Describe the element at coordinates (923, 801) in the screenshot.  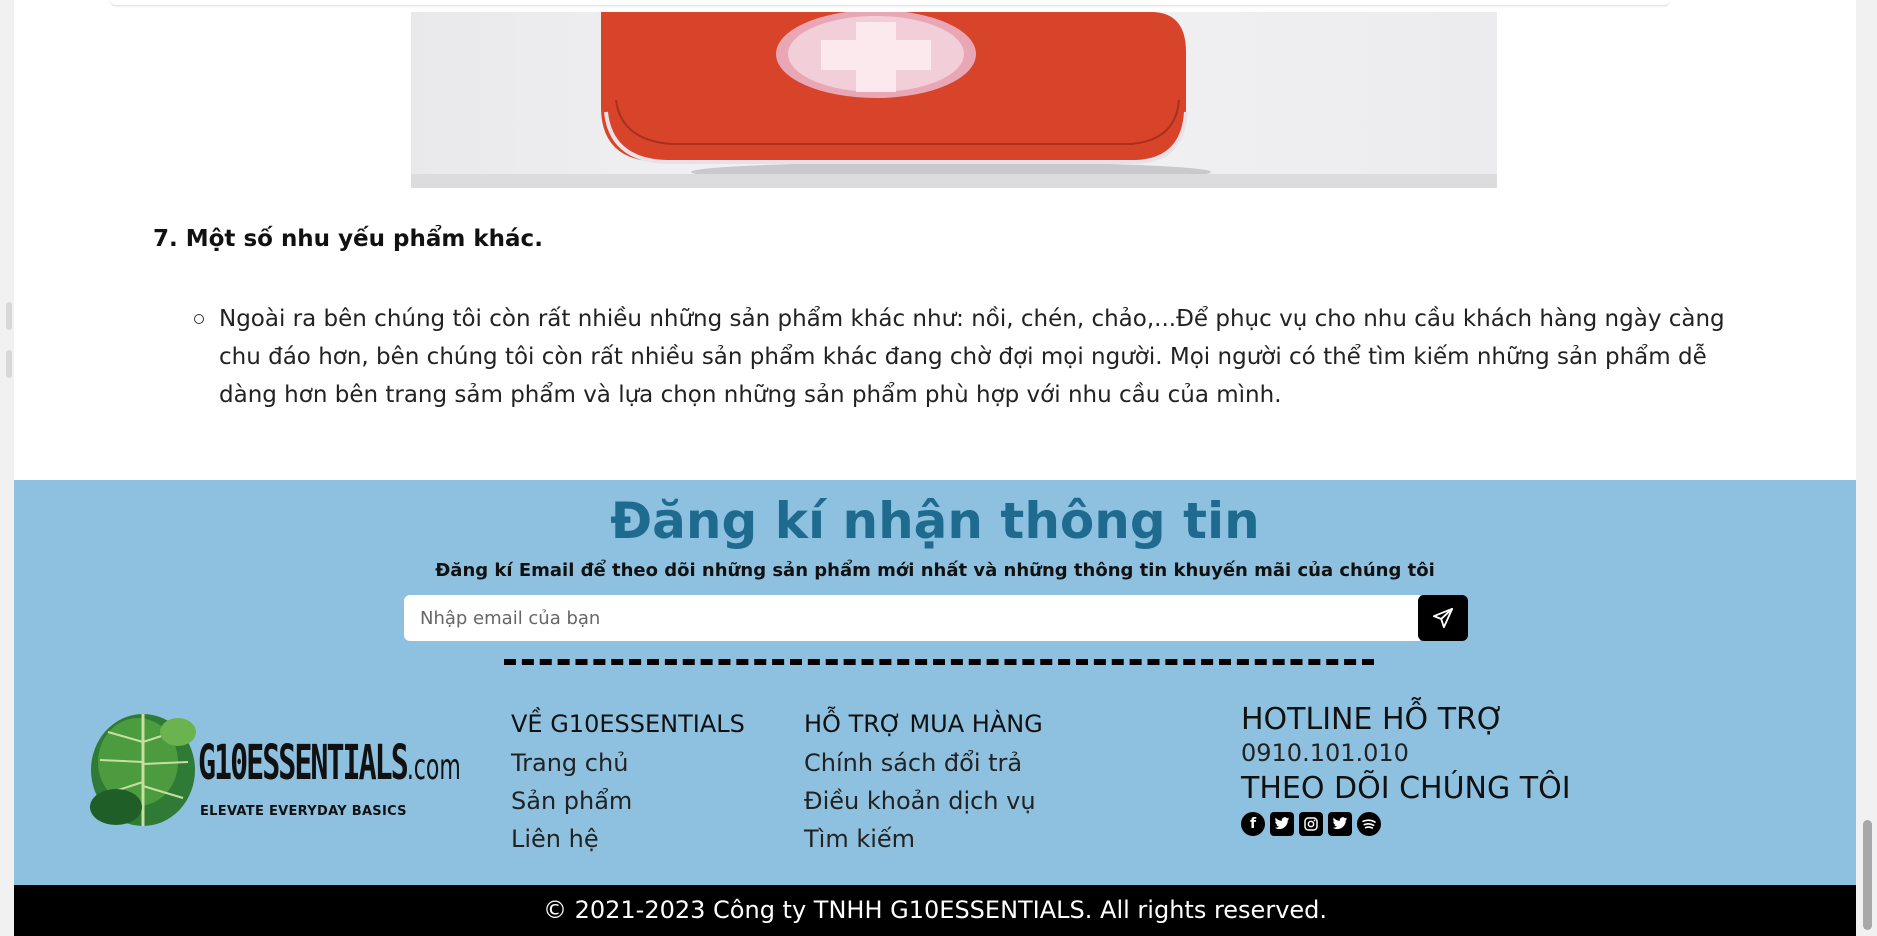
I see `footer-link-terms: Điều khoản dịch vụ` at that location.